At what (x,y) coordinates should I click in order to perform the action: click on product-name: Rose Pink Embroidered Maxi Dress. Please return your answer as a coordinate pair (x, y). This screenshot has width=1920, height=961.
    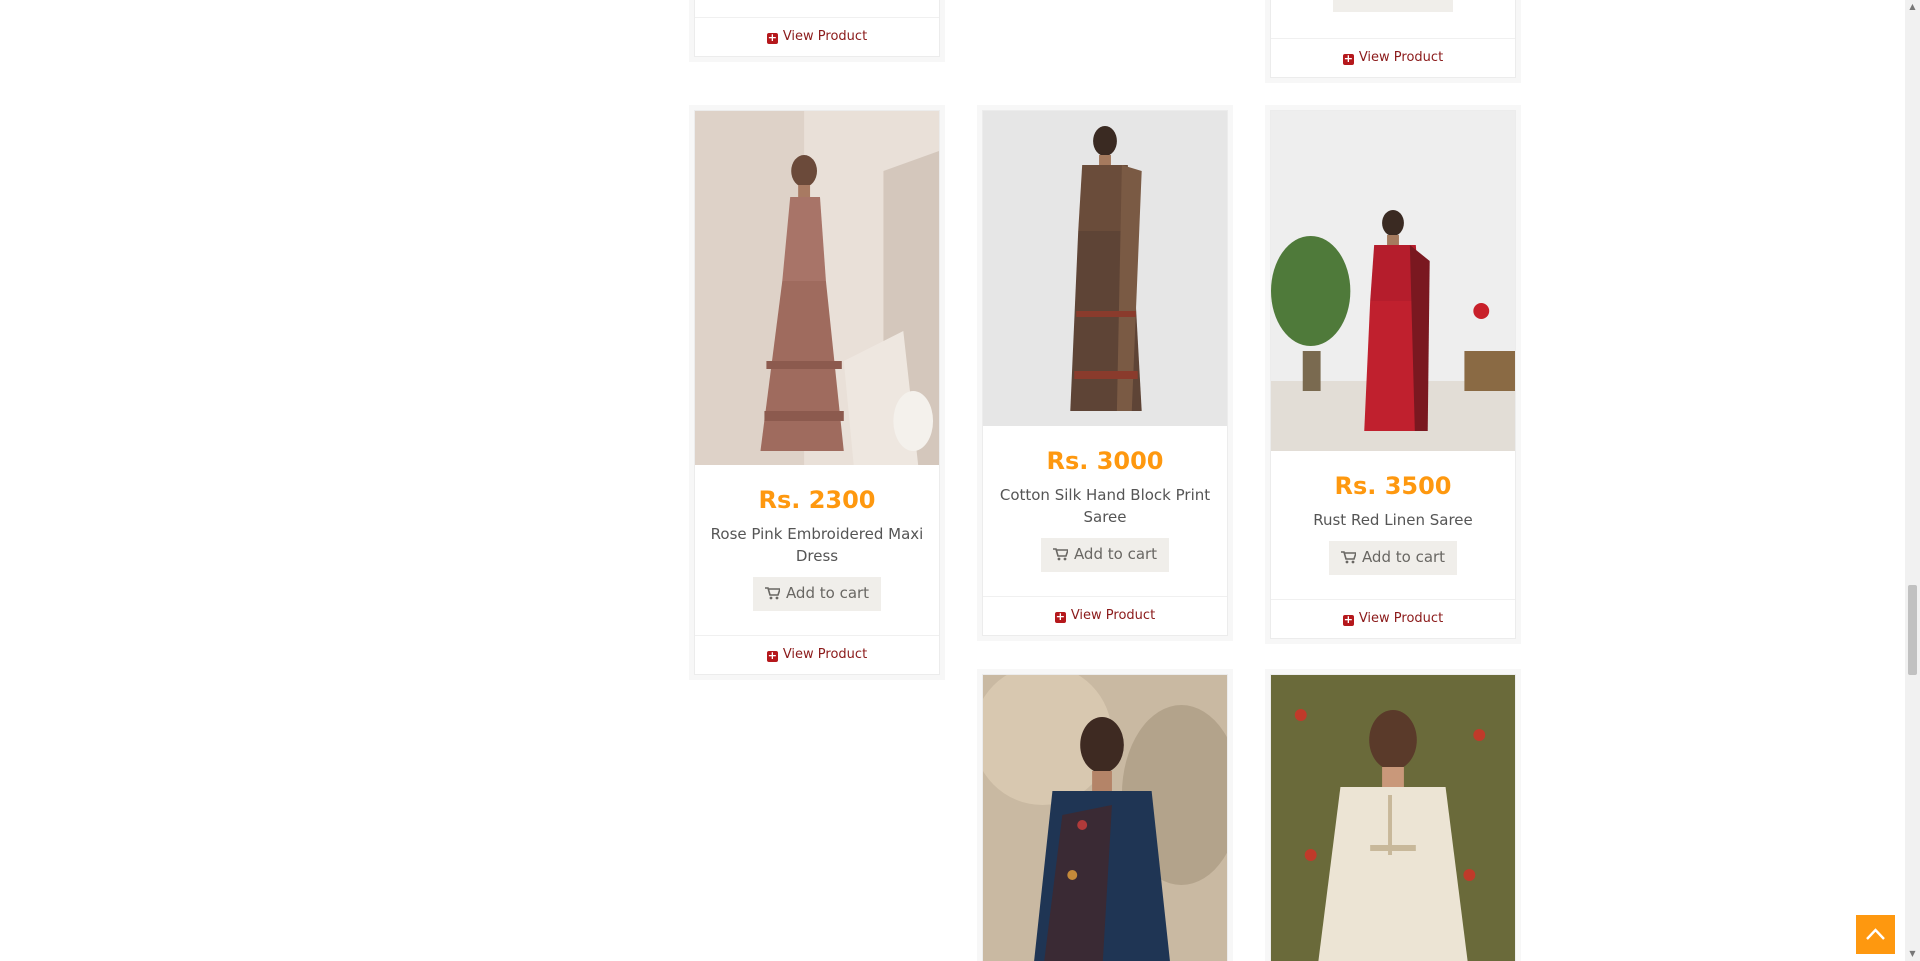
    Looking at the image, I should click on (817, 545).